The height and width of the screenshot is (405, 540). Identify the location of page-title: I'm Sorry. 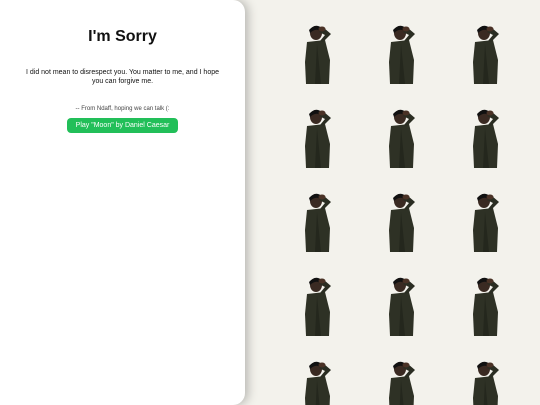
(122, 36).